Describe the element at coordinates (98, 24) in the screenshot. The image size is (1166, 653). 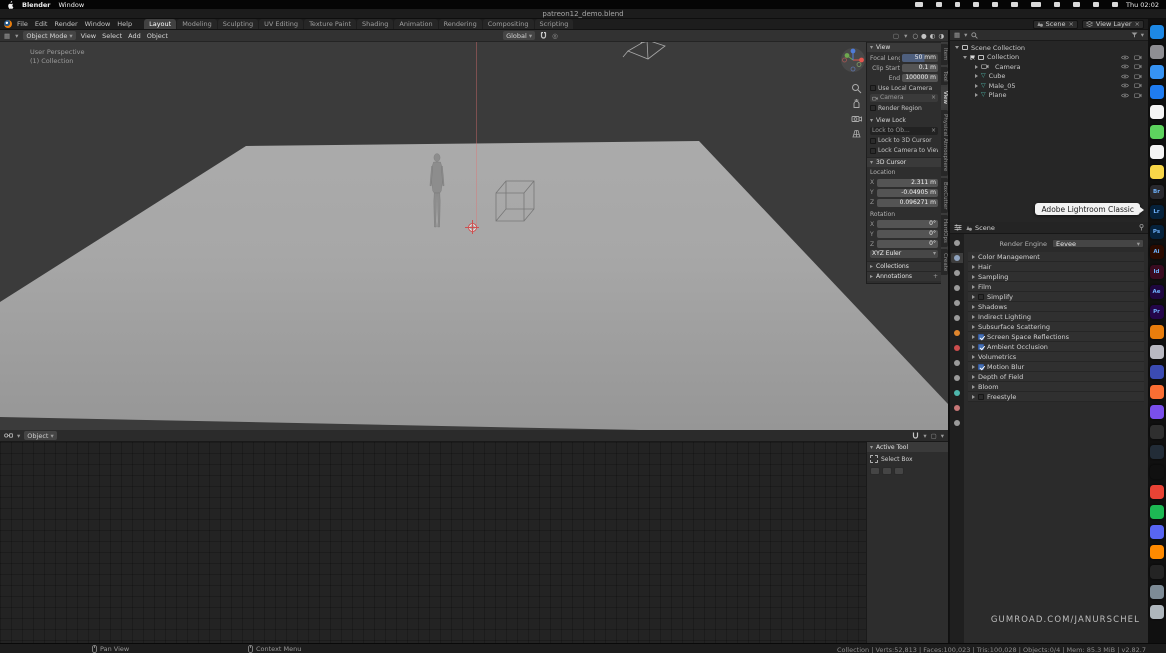
I see `topbar-menu-item: Window` at that location.